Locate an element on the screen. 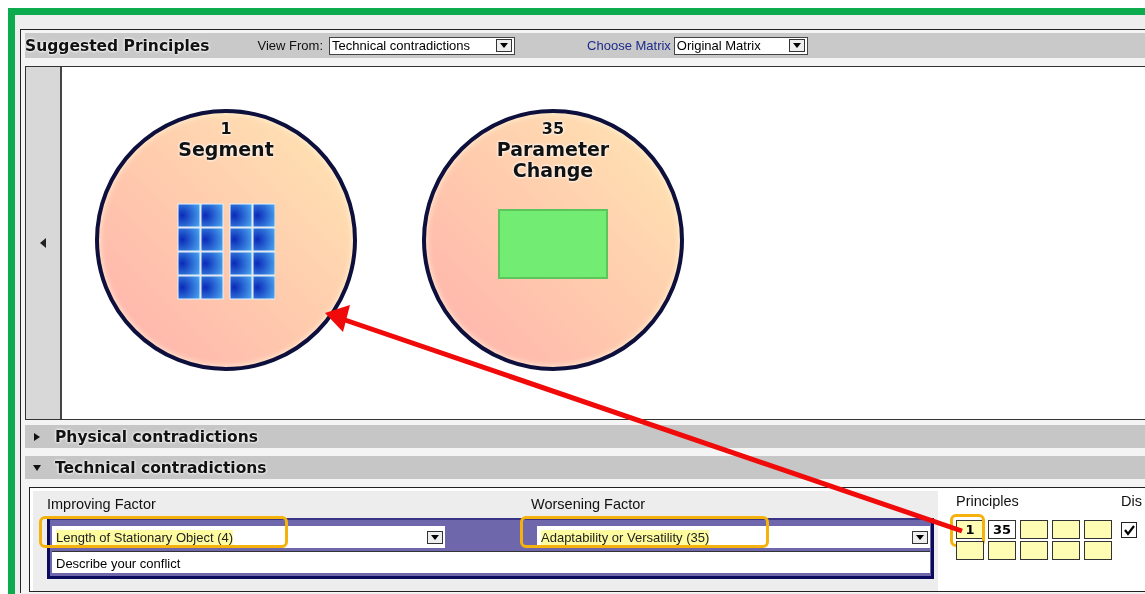 The height and width of the screenshot is (594, 1145). principle-circle: 35 Parameter Change is located at coordinates (553, 240).